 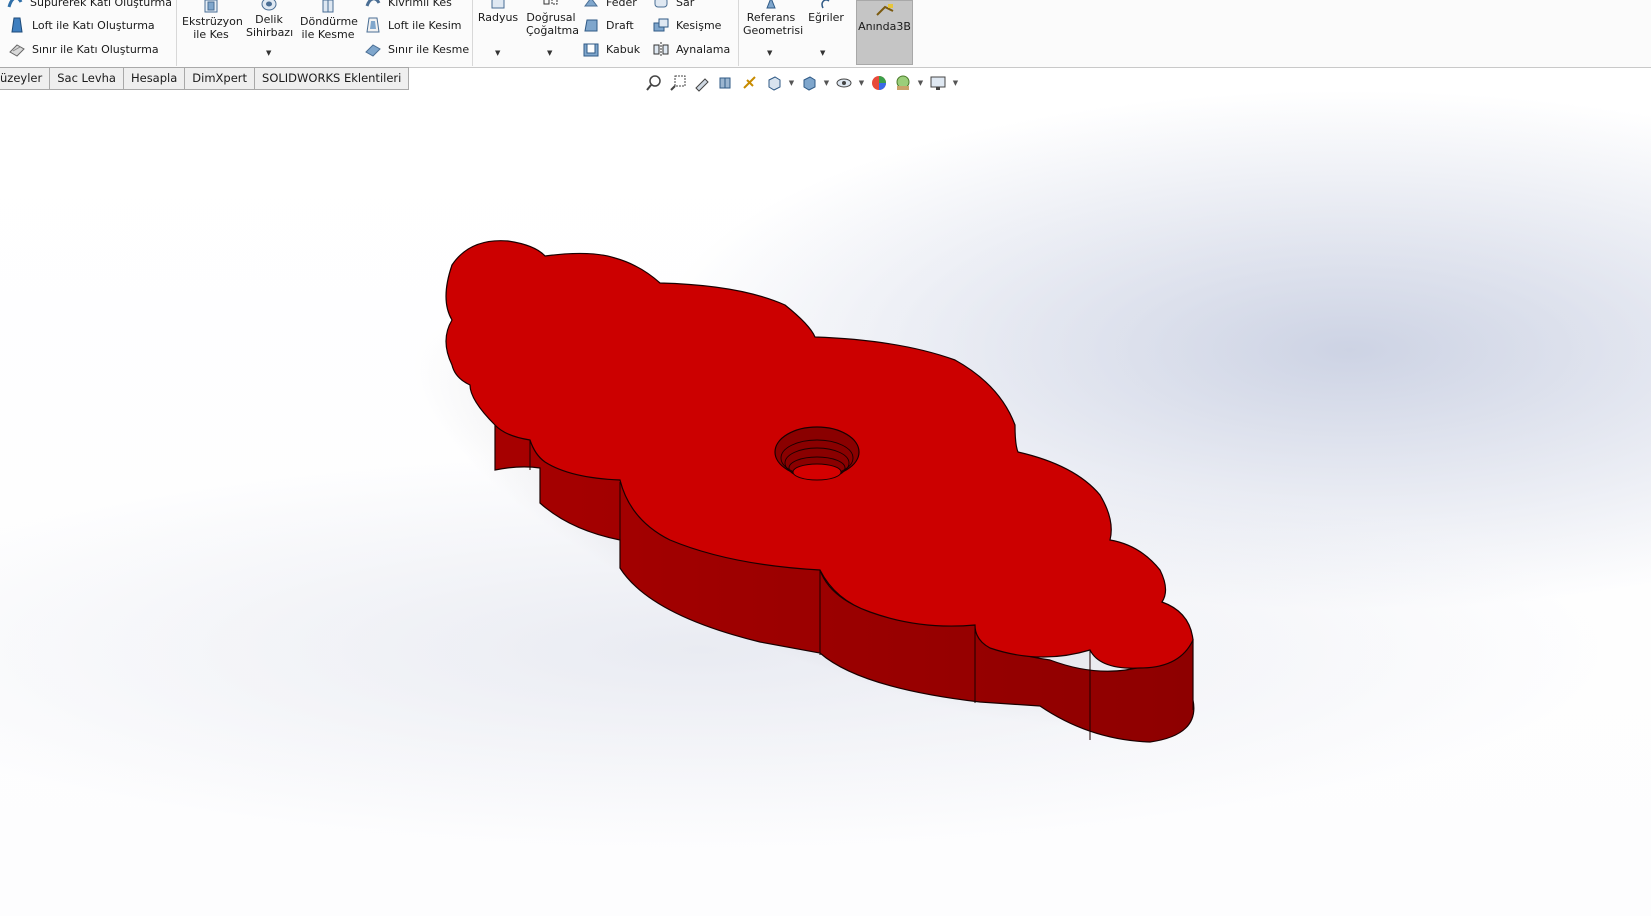 I want to click on loft-boss-icon, so click(x=17, y=25).